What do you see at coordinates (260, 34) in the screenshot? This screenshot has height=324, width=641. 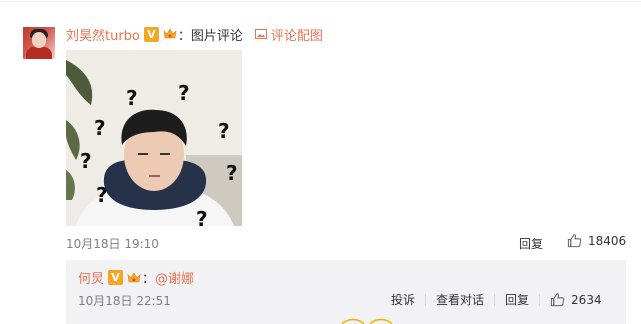 I see `picture-icon` at bounding box center [260, 34].